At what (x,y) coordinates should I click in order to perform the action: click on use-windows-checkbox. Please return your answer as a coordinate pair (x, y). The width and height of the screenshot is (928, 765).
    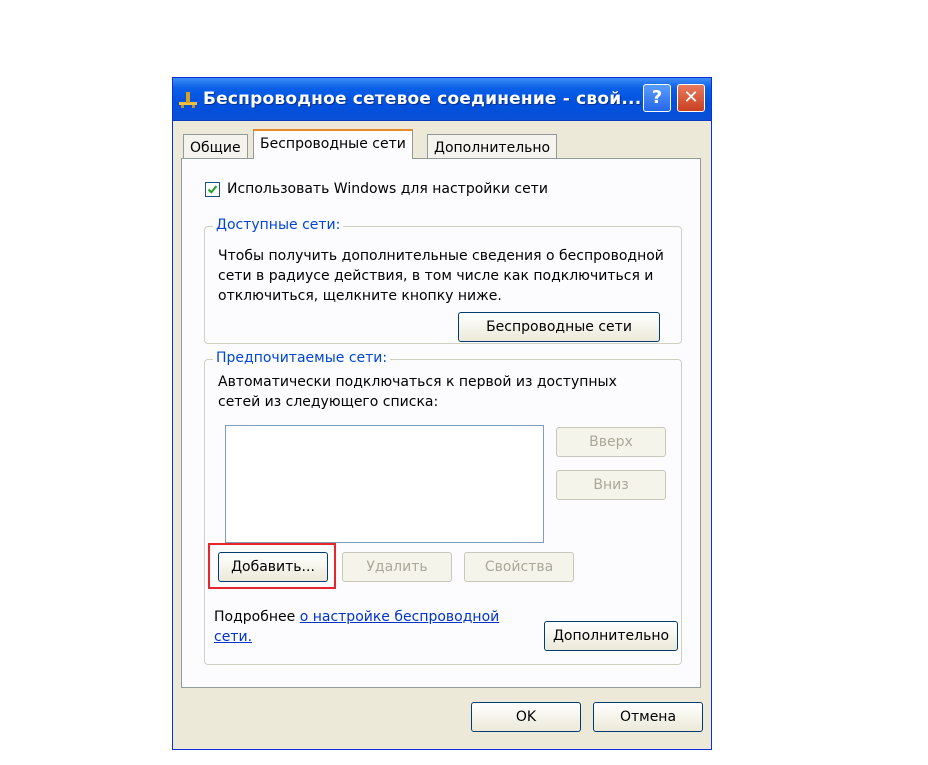
    Looking at the image, I should click on (212, 189).